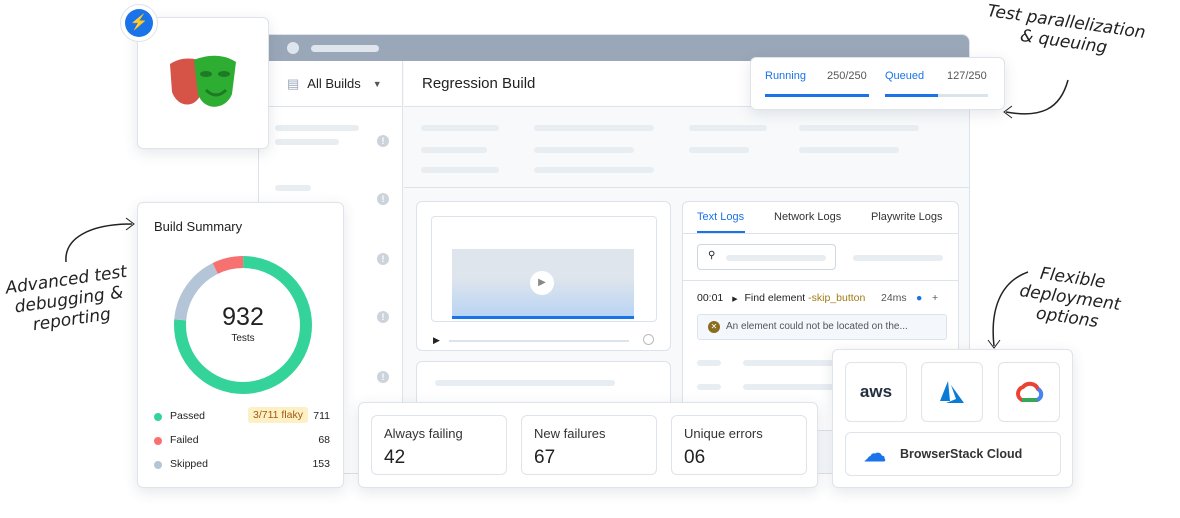 The width and height of the screenshot is (1180, 518). I want to click on video-player: ▶ ▶, so click(543, 276).